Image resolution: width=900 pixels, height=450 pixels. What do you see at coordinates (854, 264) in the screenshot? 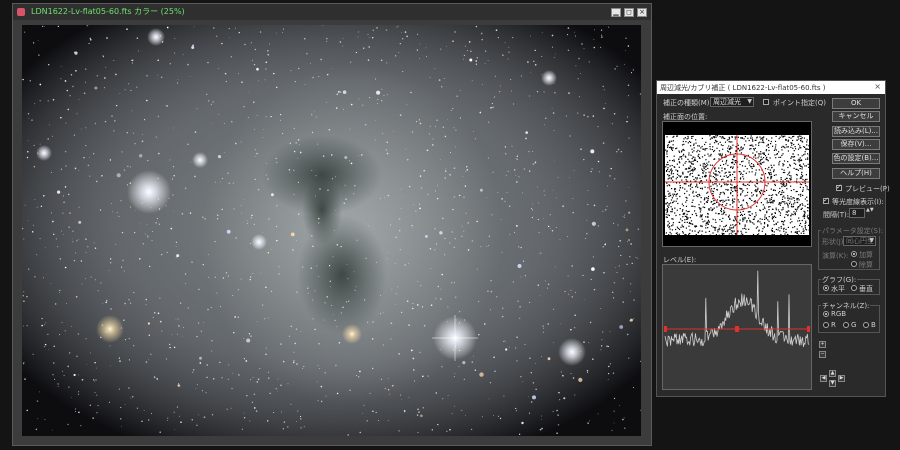
I see `method-divide-radio` at bounding box center [854, 264].